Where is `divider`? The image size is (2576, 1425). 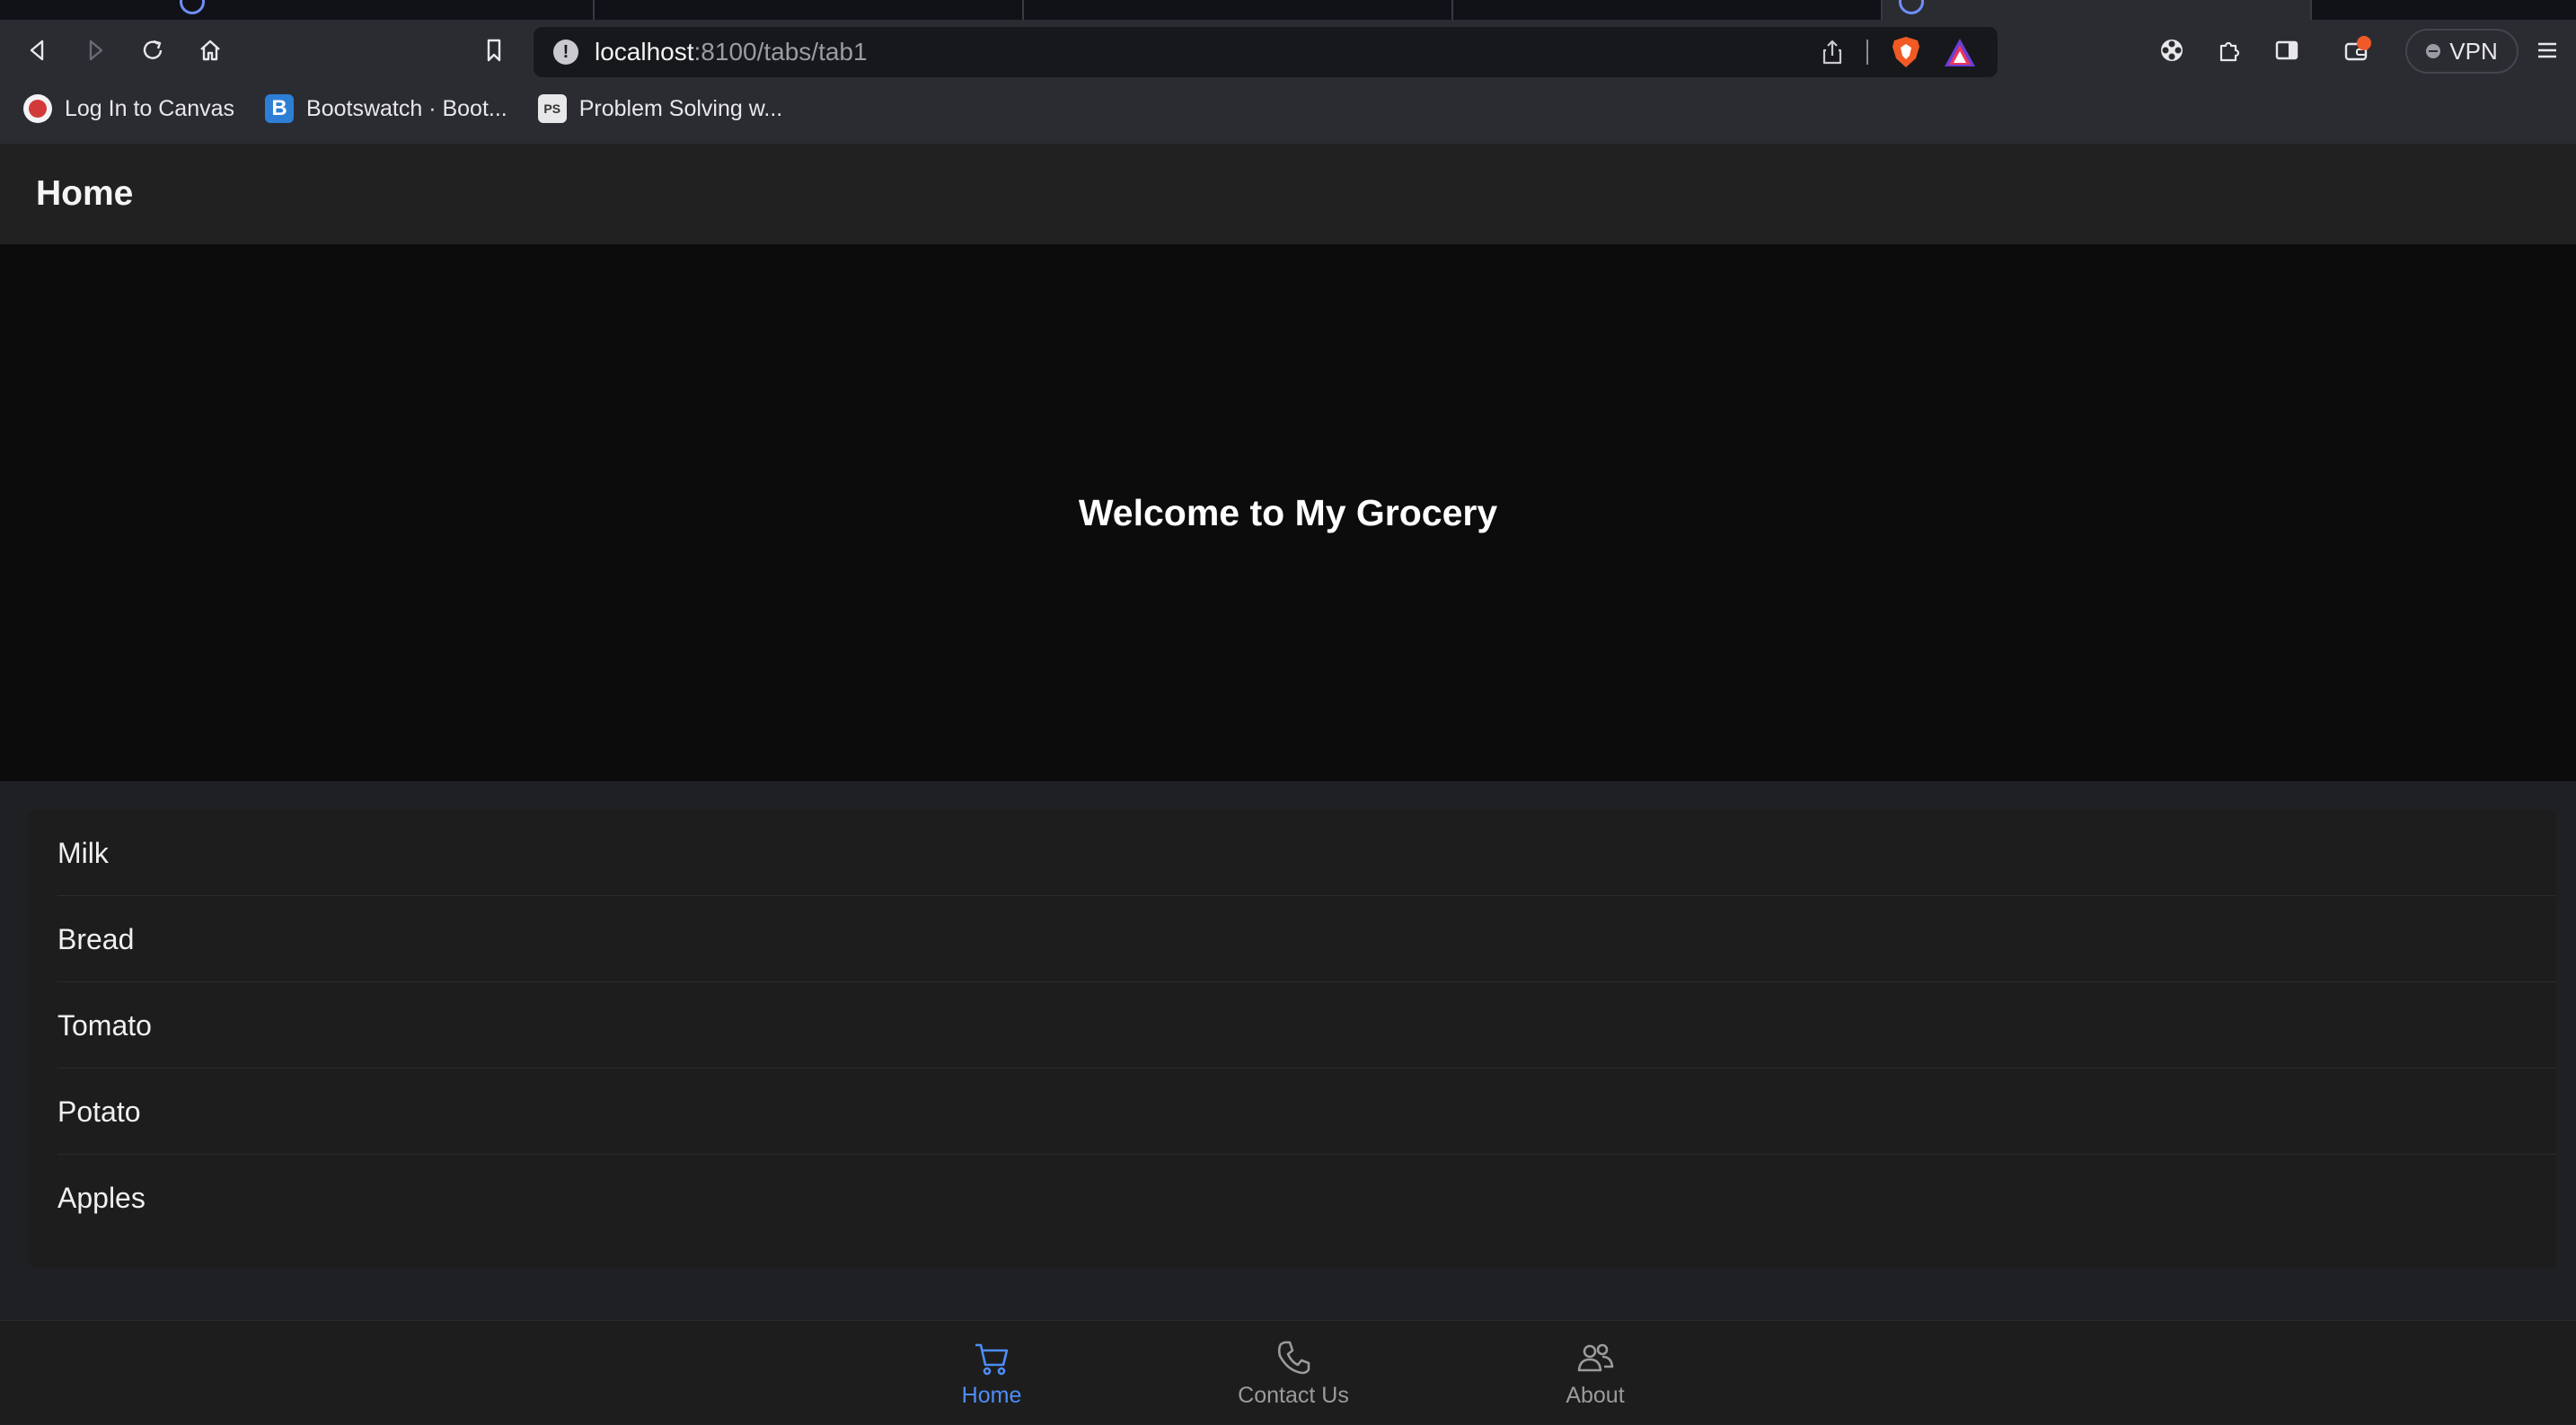
divider is located at coordinates (1867, 53).